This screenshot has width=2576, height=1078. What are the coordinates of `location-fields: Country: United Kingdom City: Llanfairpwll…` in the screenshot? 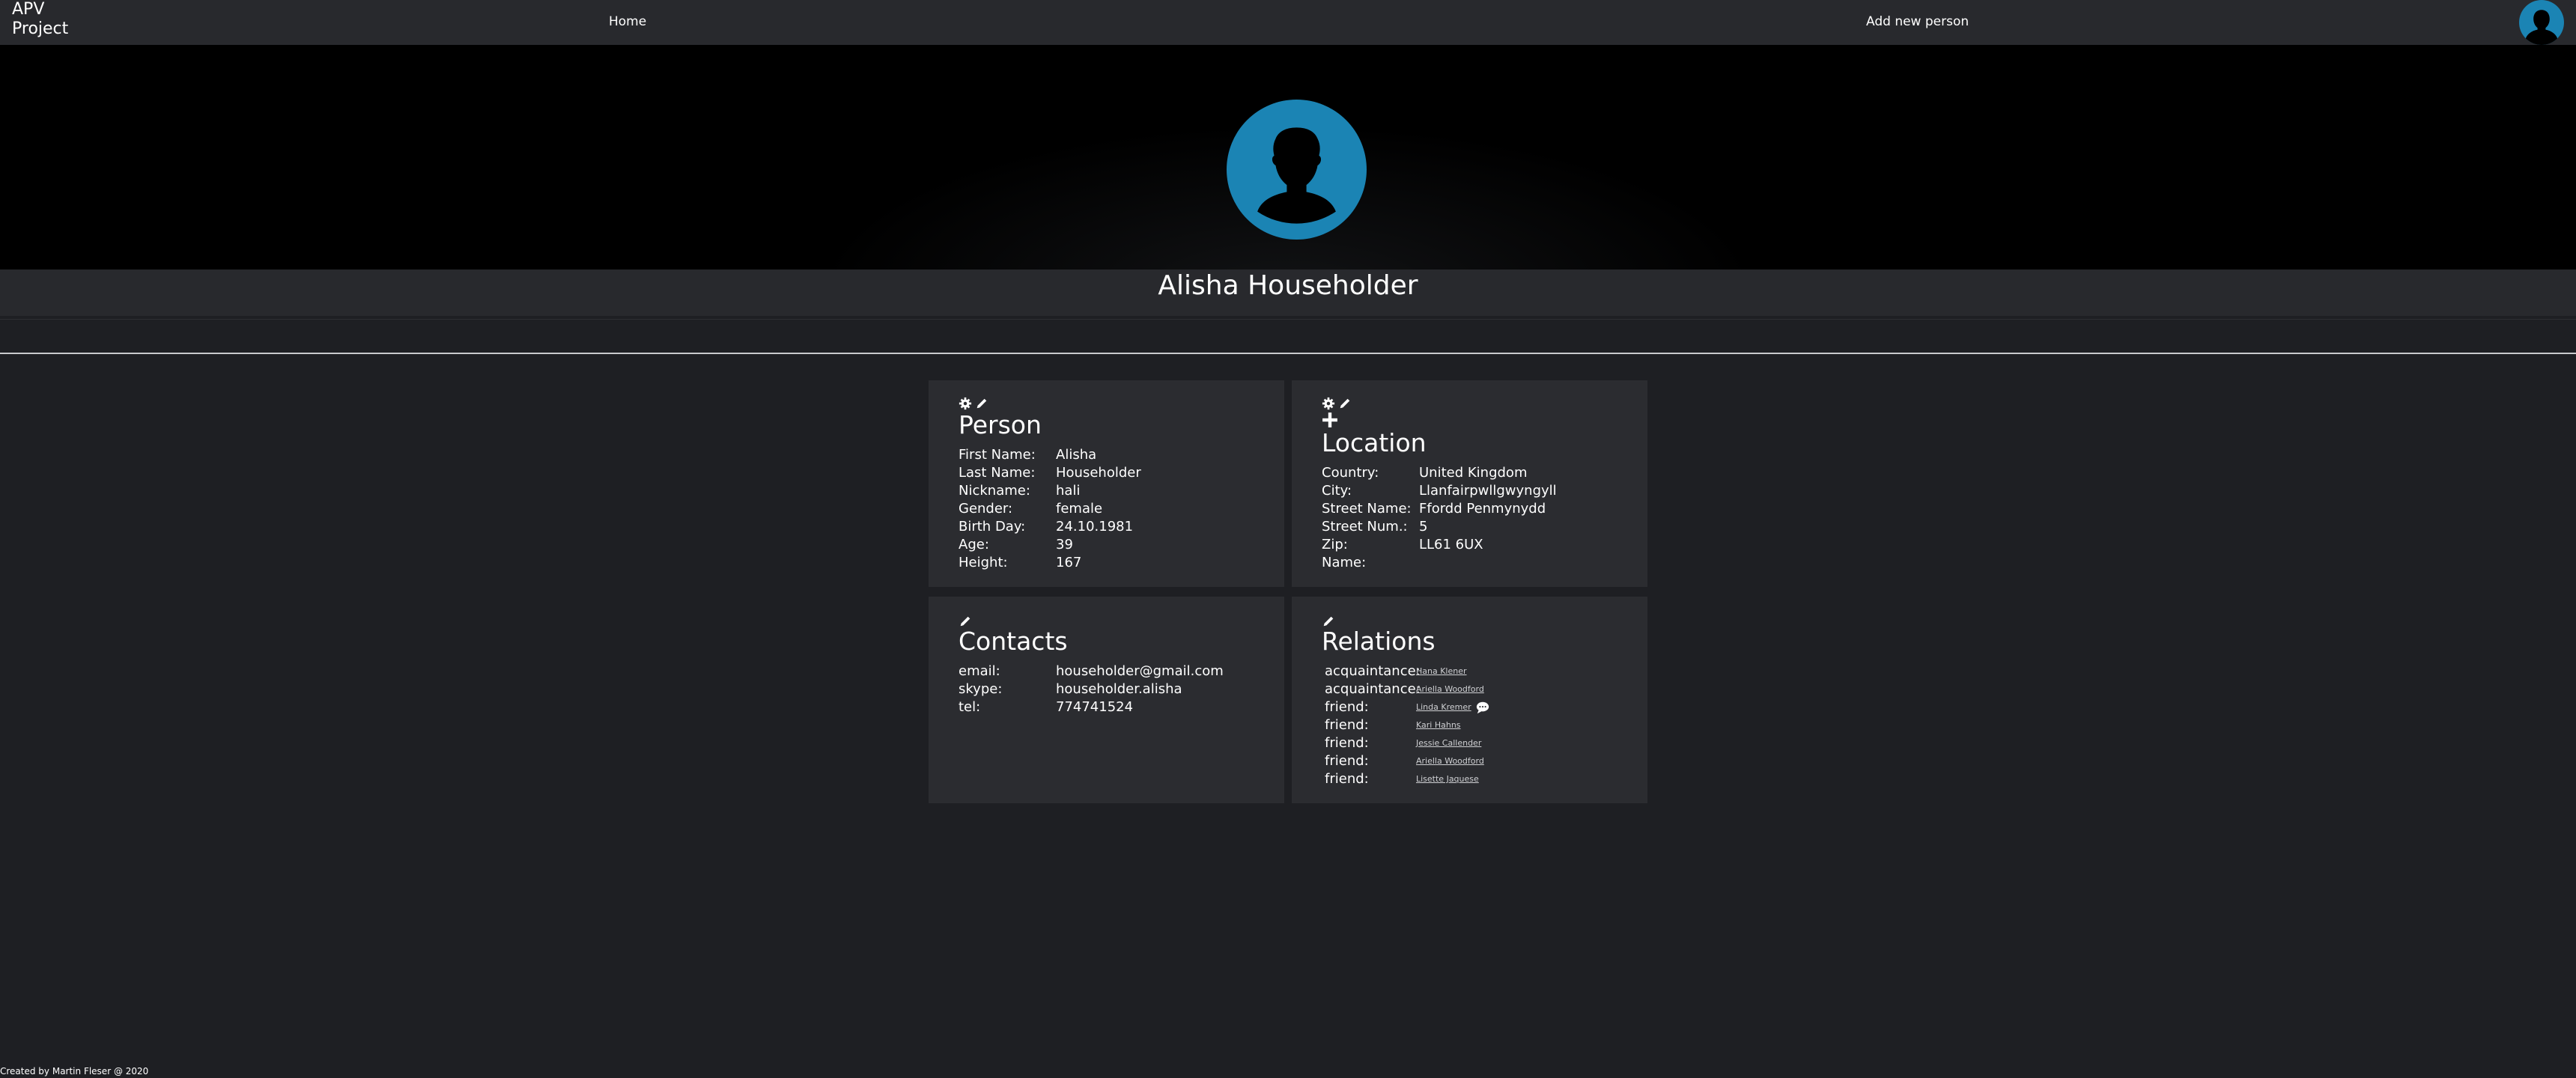 It's located at (1439, 518).